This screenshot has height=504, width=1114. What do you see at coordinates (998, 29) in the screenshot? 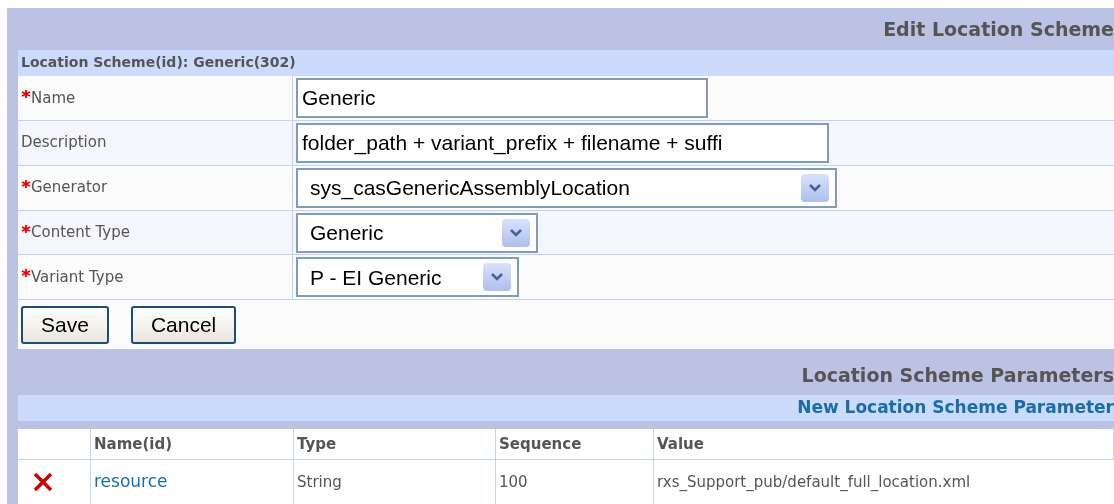
I see `page-title: Edit Location Scheme` at bounding box center [998, 29].